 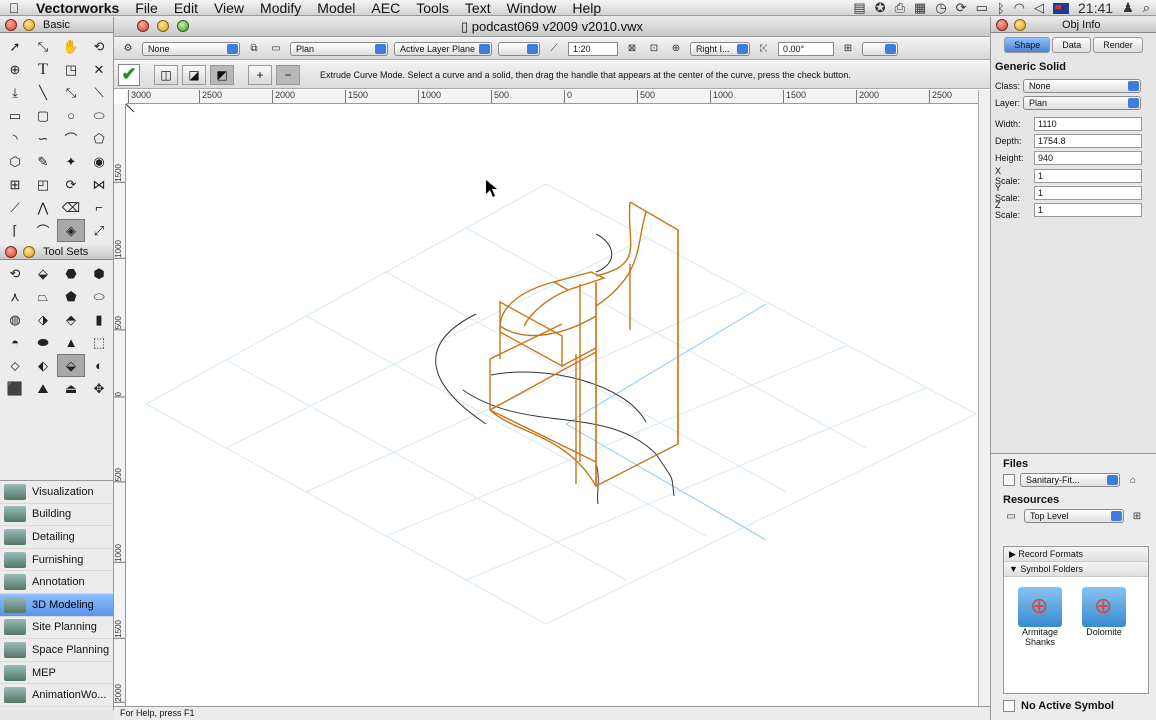 I want to click on regular-polygon-tool-icon: ⬡, so click(x=15, y=161).